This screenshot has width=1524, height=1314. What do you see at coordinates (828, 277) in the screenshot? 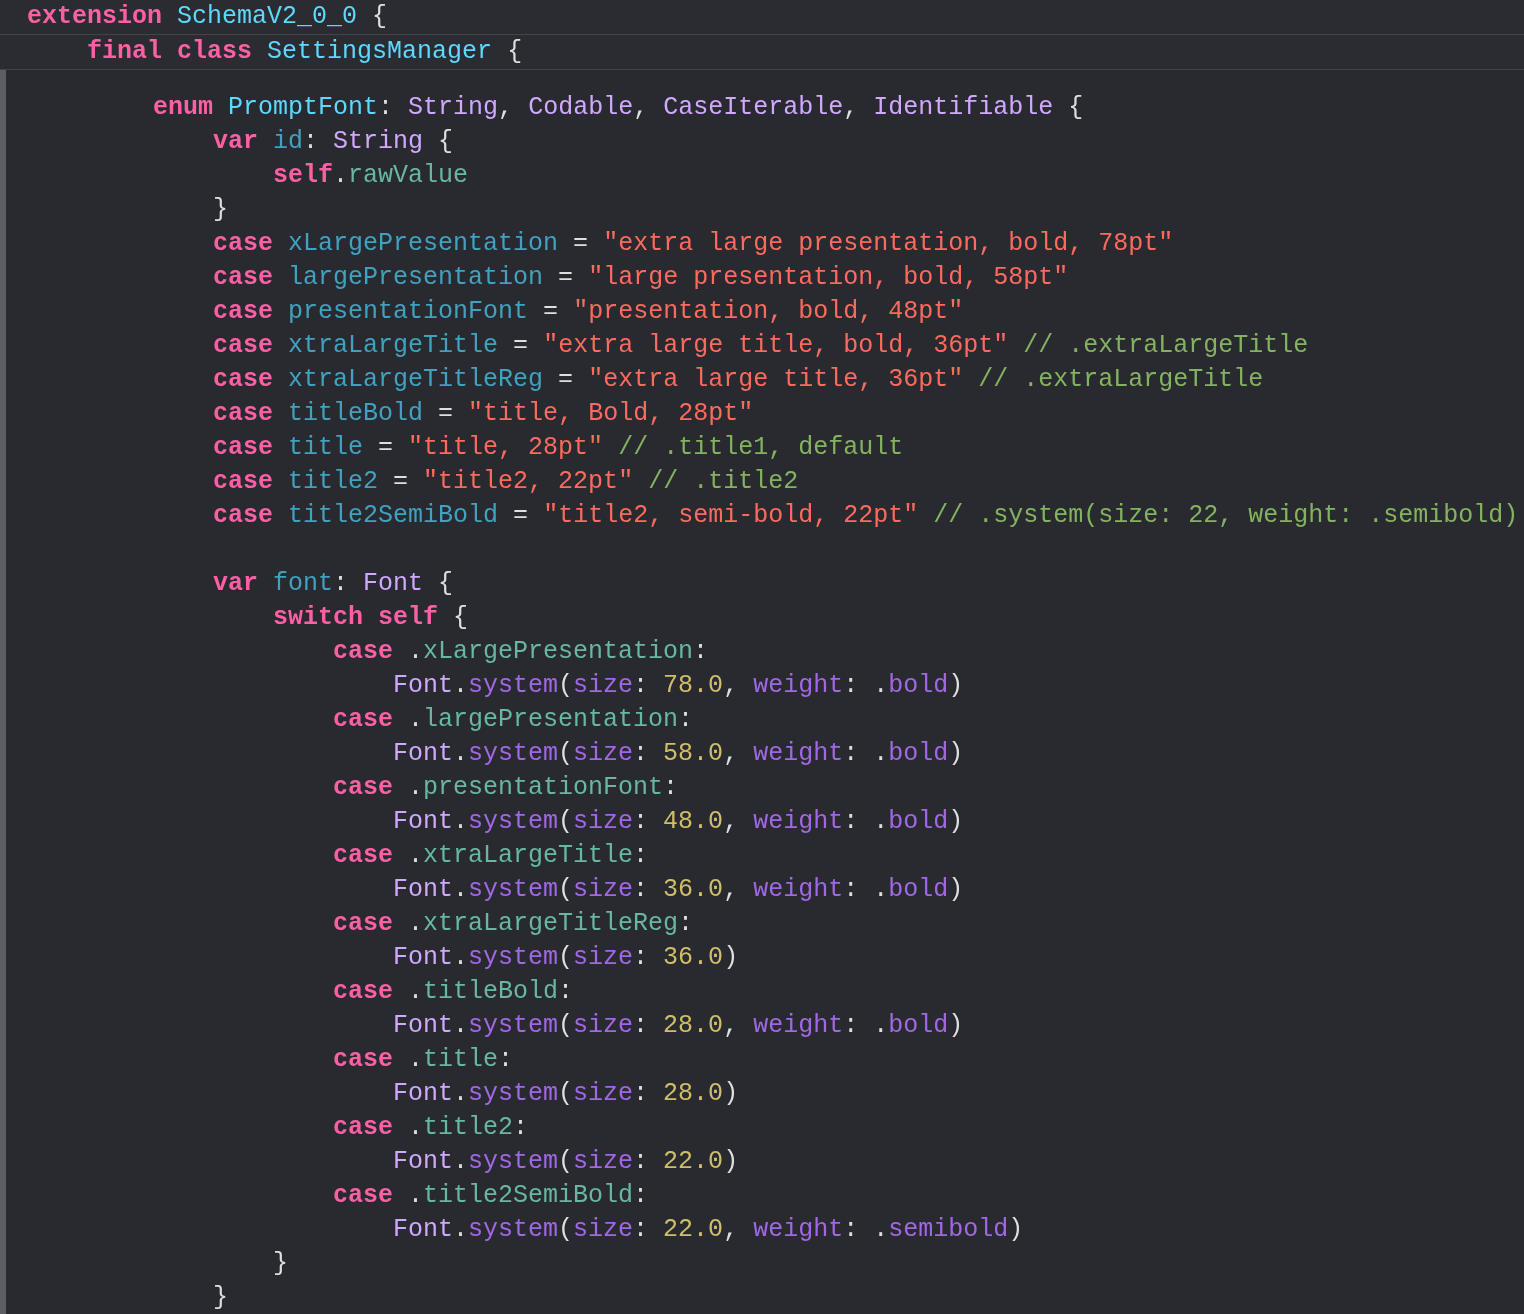
I see `string-literal: "large presentation, bold, 58pt"` at bounding box center [828, 277].